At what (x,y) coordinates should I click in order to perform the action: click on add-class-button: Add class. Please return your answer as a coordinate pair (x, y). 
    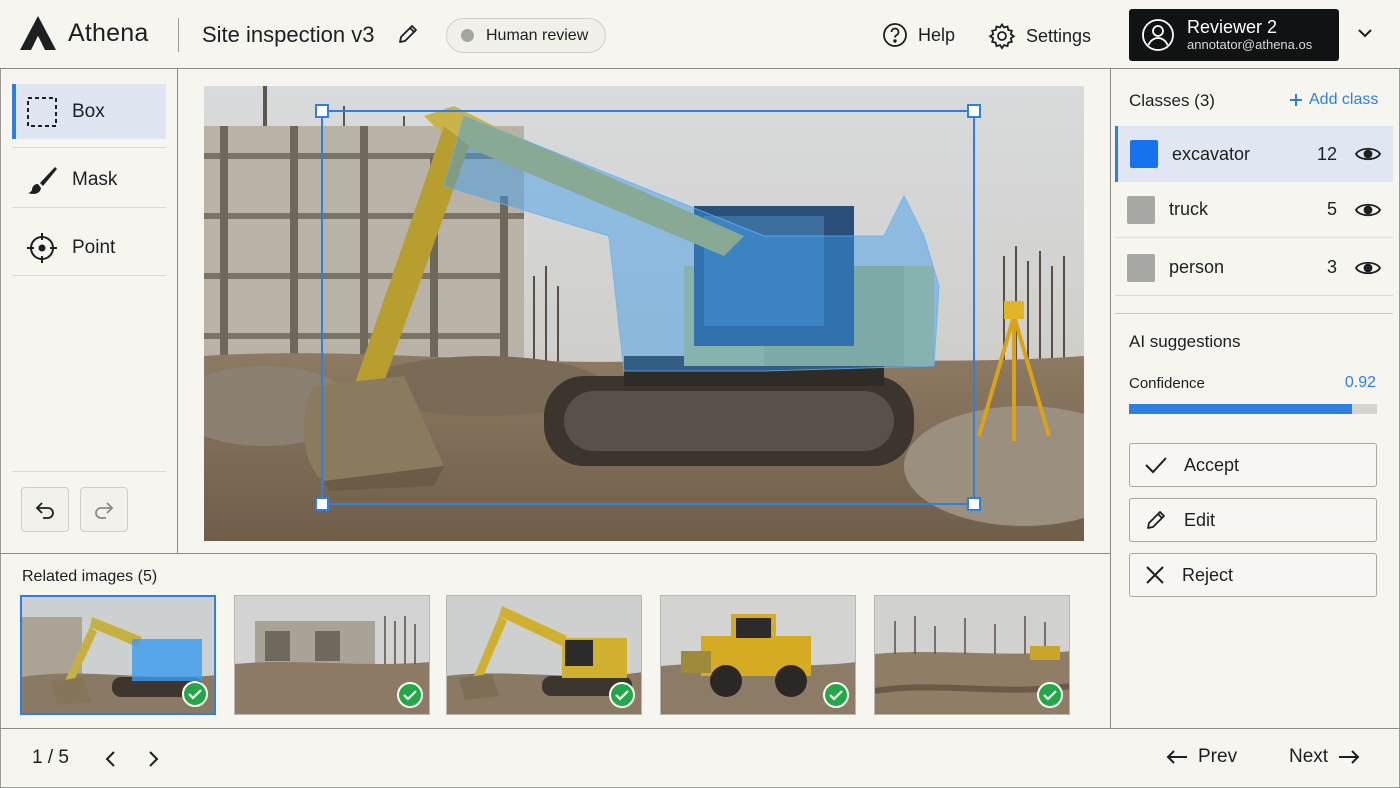
    Looking at the image, I should click on (1333, 100).